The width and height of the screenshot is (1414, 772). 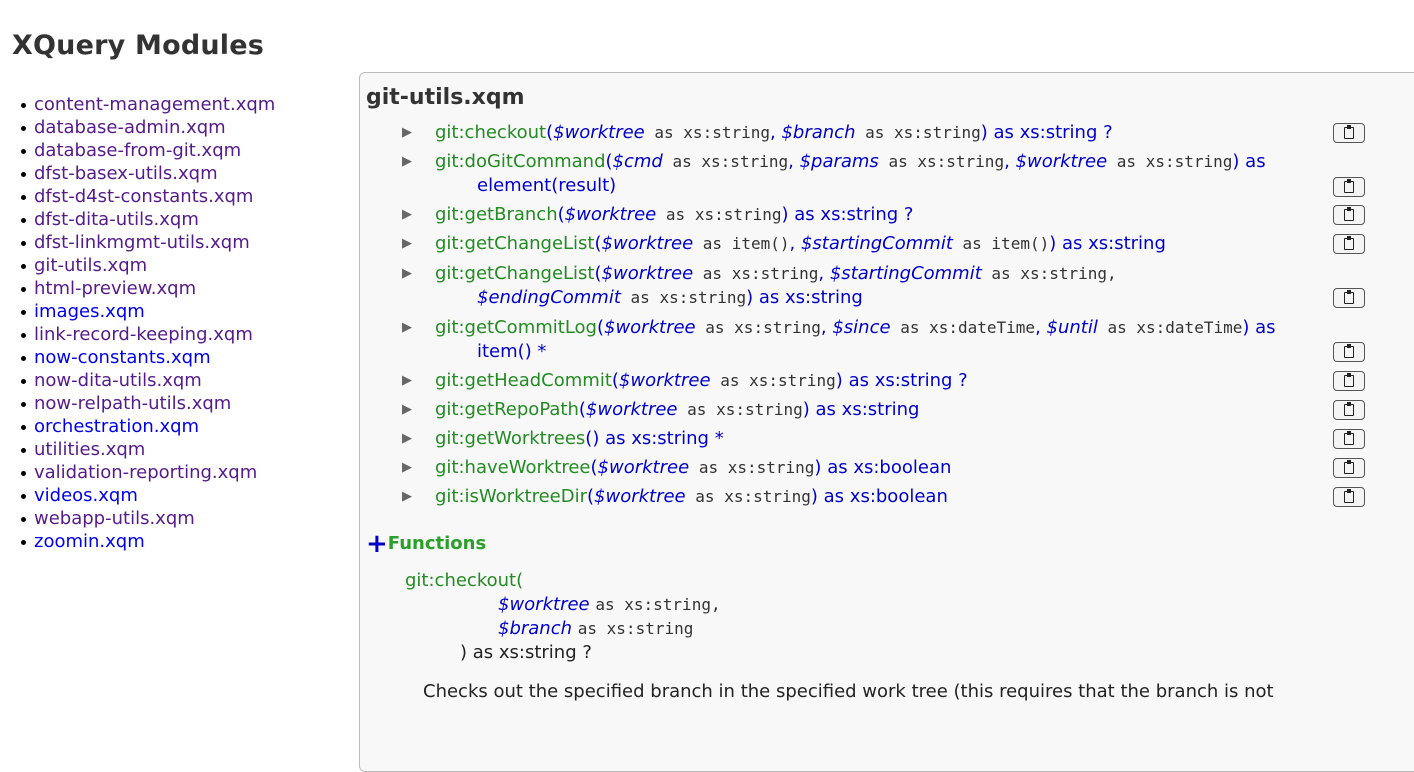 I want to click on module-link: validation-reporting.xqm, so click(x=145, y=472).